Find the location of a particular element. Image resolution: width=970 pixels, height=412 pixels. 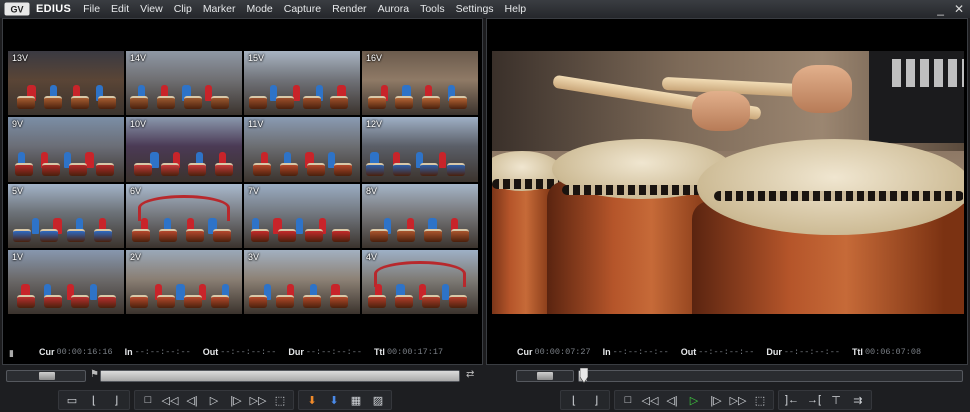

sync-icon: ⇄ is located at coordinates (470, 374).